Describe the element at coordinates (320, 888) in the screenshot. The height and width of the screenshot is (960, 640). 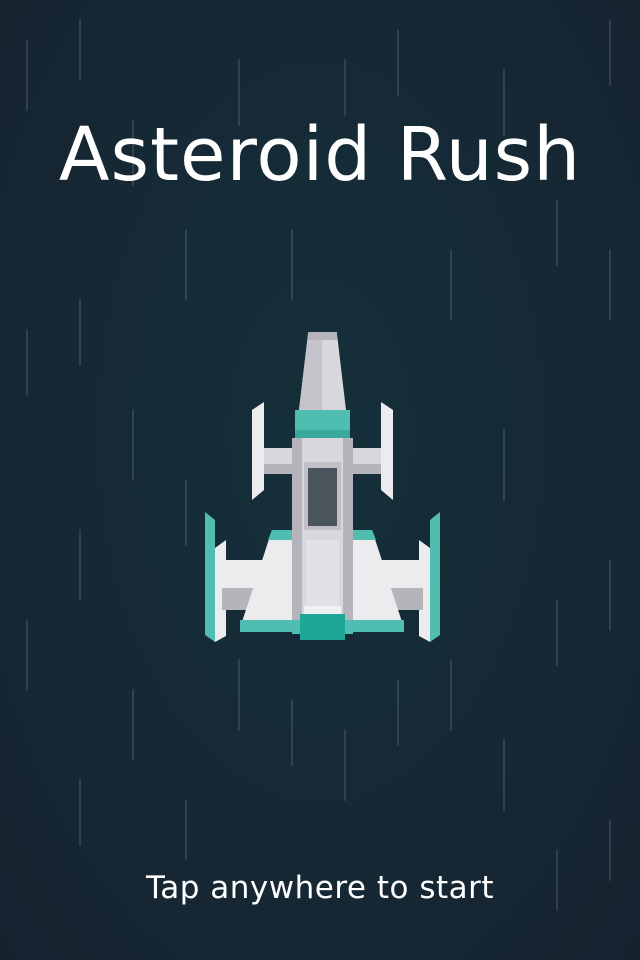
I see `start-prompt: Tap anywhere to start` at that location.